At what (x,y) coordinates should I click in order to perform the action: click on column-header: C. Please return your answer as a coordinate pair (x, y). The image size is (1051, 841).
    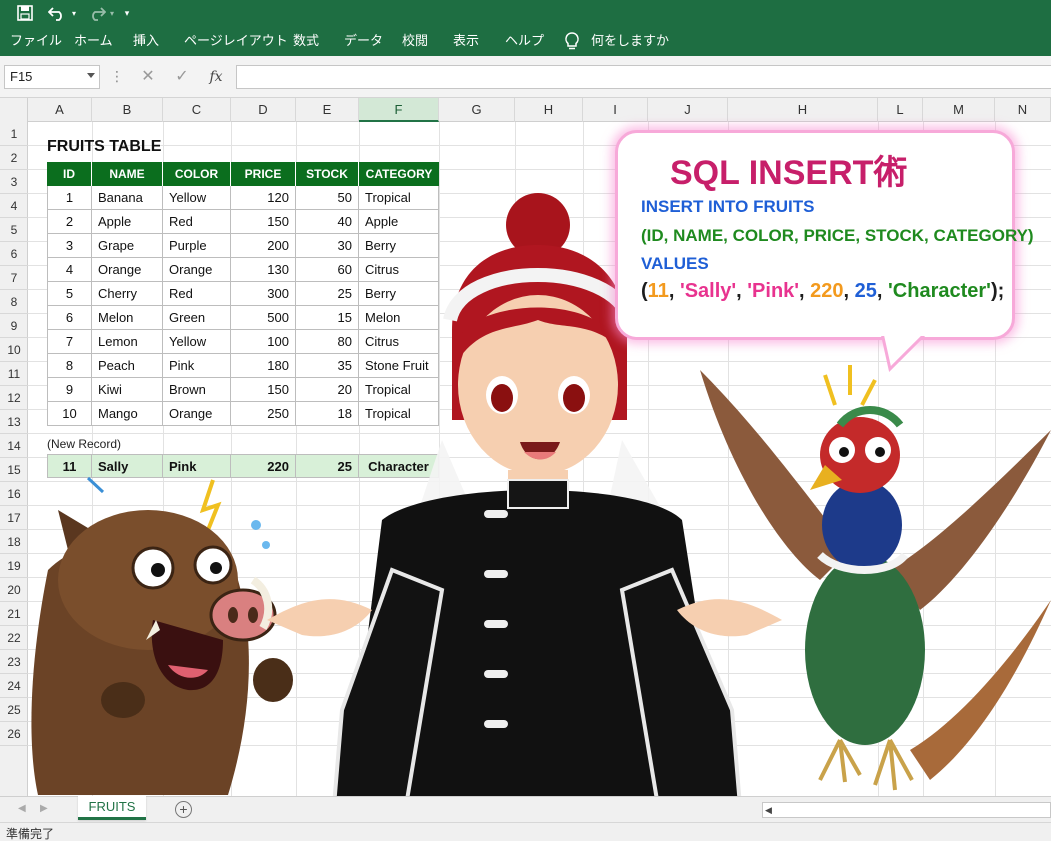
    Looking at the image, I should click on (197, 110).